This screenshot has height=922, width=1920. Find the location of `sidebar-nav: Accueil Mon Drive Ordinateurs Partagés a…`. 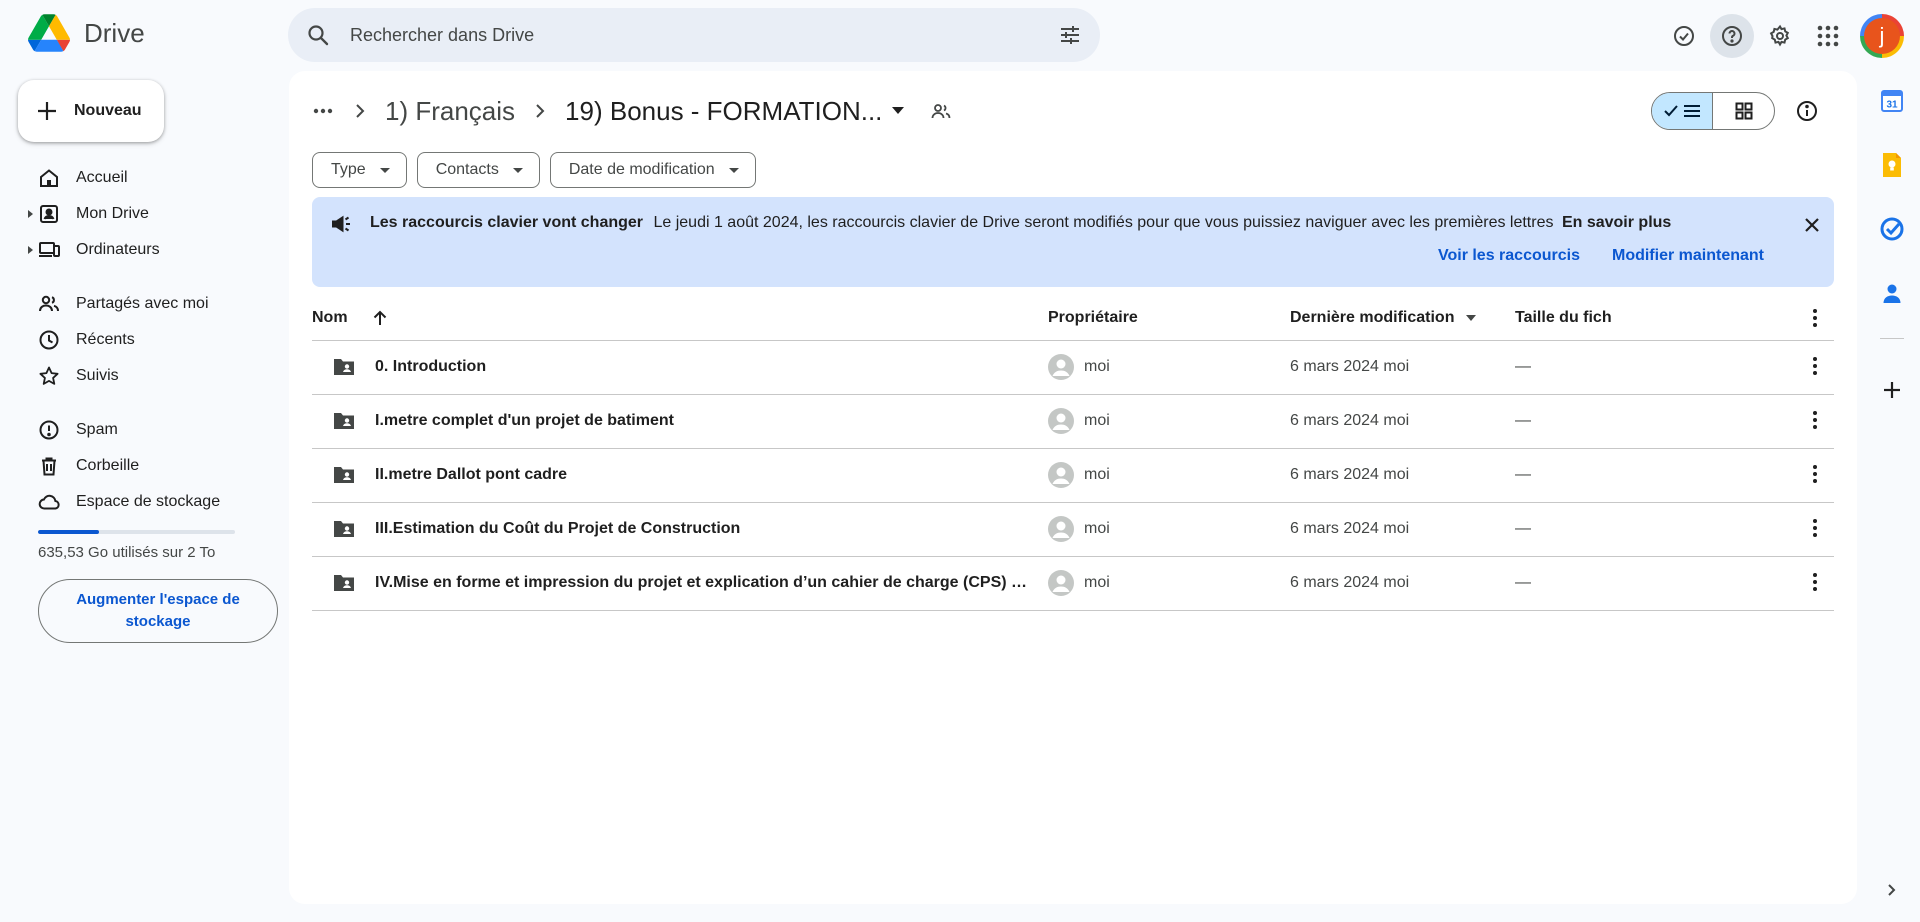

sidebar-nav: Accueil Mon Drive Ordinateurs Partagés a… is located at coordinates (140, 340).